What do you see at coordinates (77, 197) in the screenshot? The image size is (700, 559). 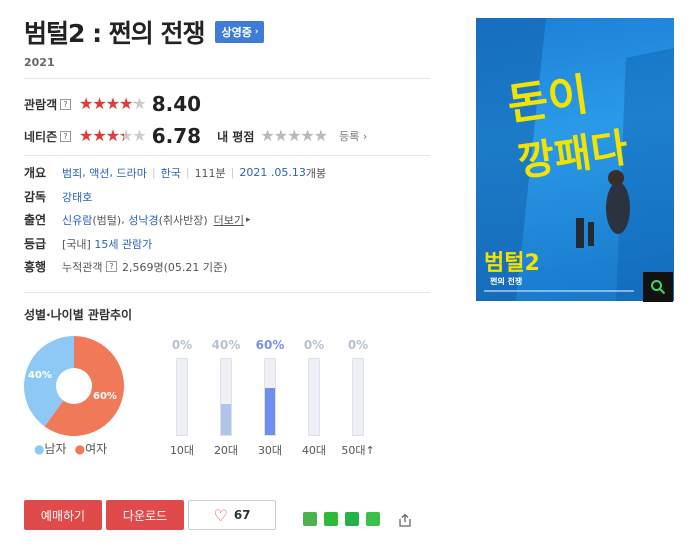 I see `director-link: 강태호` at bounding box center [77, 197].